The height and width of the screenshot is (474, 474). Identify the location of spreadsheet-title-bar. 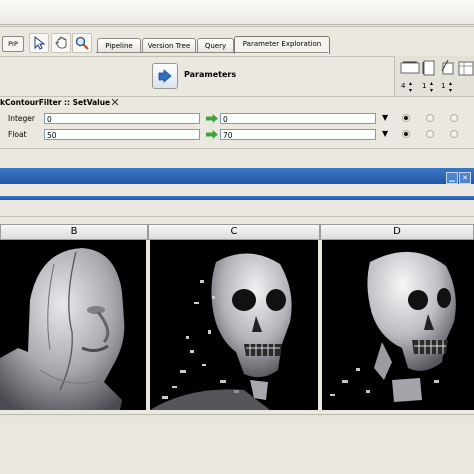
(237, 176).